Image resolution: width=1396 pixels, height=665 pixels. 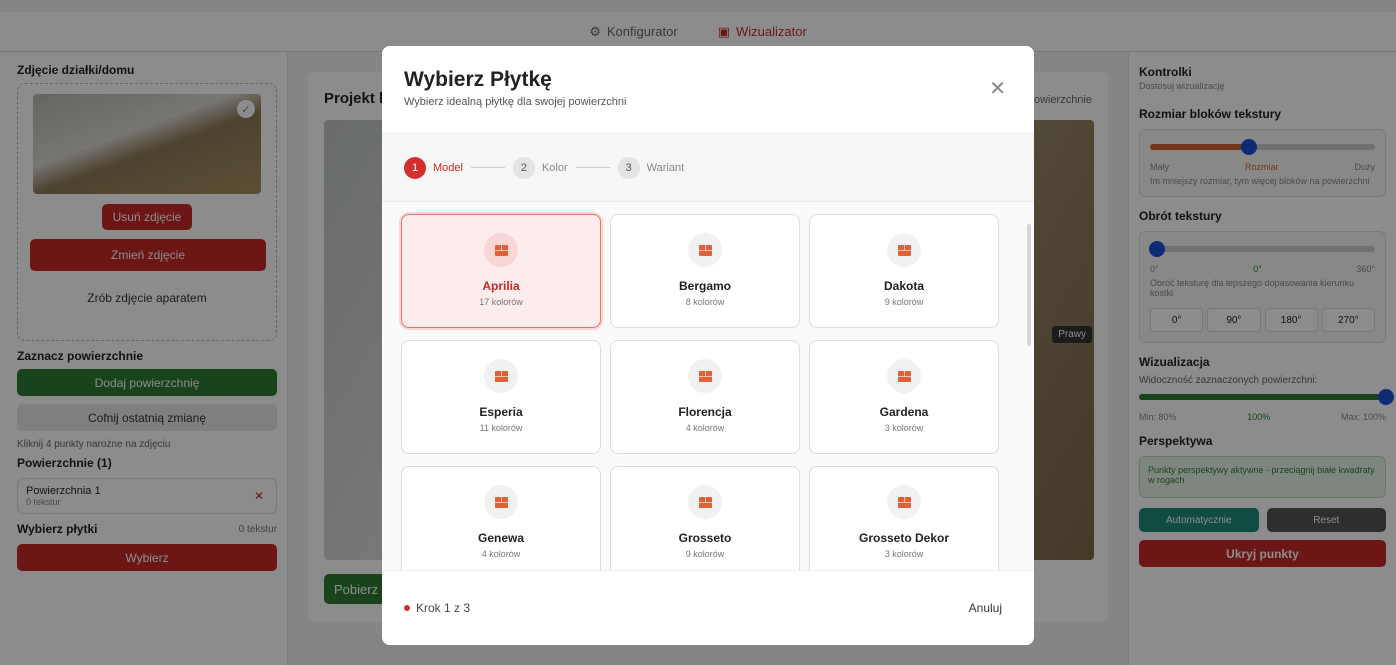 I want to click on step-number: 1, so click(x=415, y=167).